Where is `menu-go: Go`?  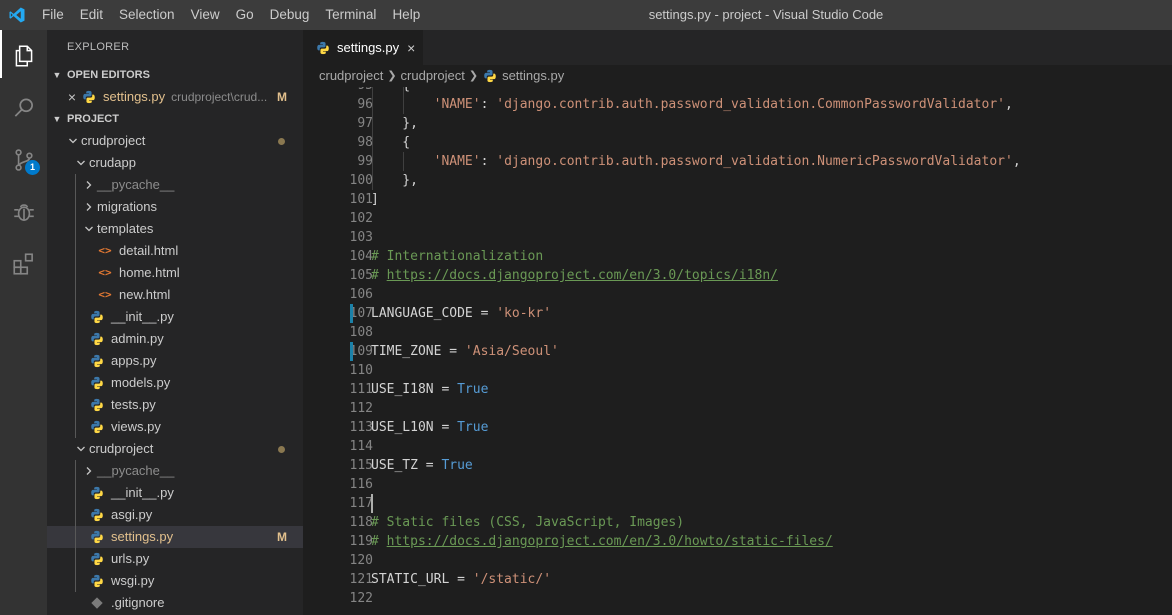 menu-go: Go is located at coordinates (245, 15).